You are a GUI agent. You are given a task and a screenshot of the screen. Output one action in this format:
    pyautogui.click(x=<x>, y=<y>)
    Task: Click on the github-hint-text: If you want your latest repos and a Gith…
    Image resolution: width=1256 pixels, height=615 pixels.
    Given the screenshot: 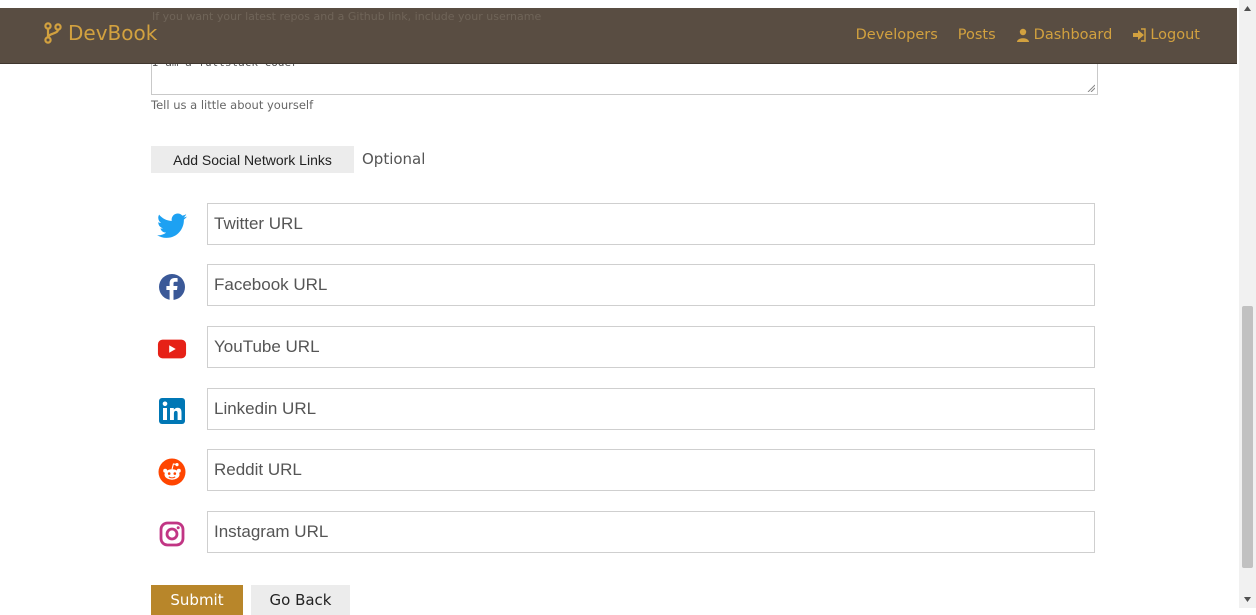 What is the action you would take?
    pyautogui.click(x=347, y=16)
    